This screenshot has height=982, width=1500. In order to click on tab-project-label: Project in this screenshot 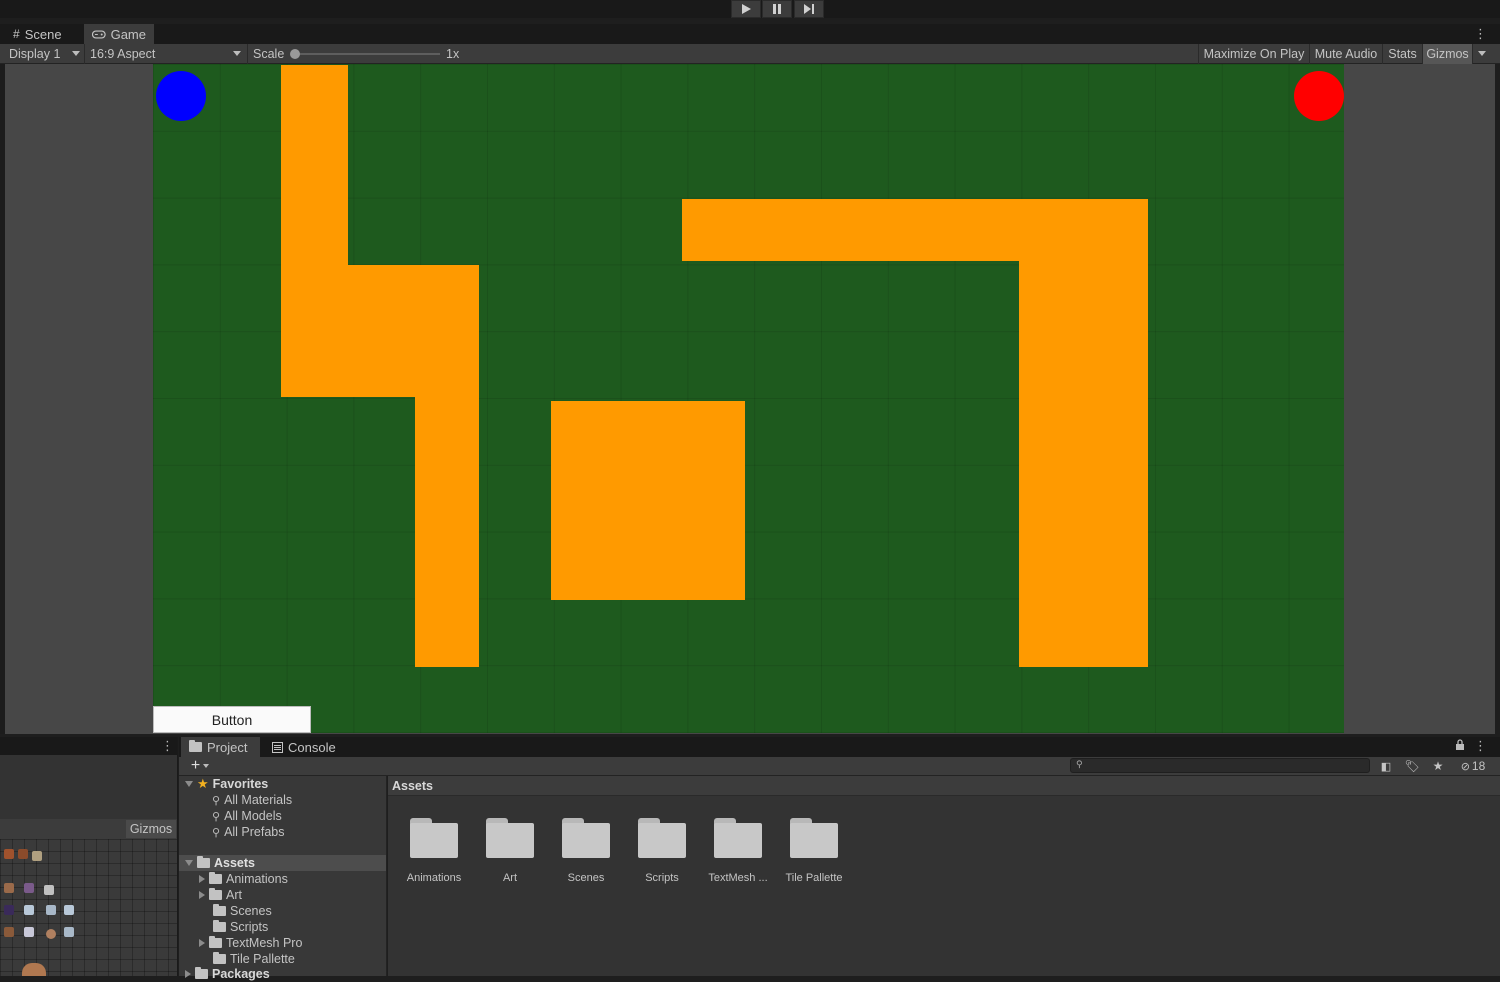, I will do `click(227, 747)`.